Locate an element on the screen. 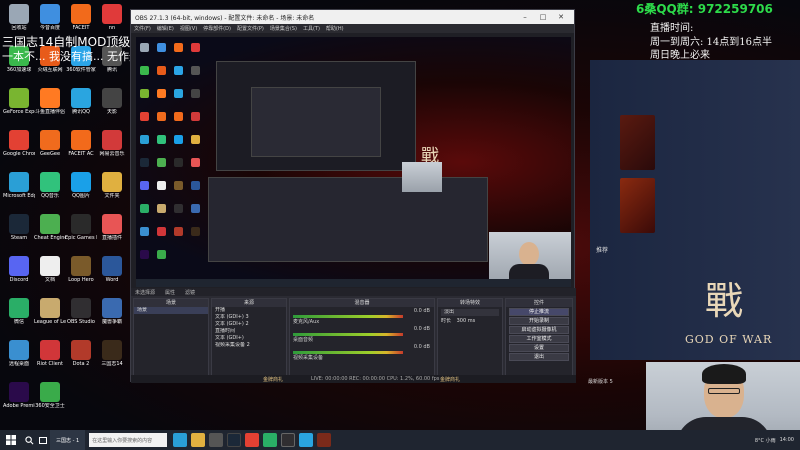 This screenshot has width=800, height=450. source-item: 开播 is located at coordinates (249, 310).